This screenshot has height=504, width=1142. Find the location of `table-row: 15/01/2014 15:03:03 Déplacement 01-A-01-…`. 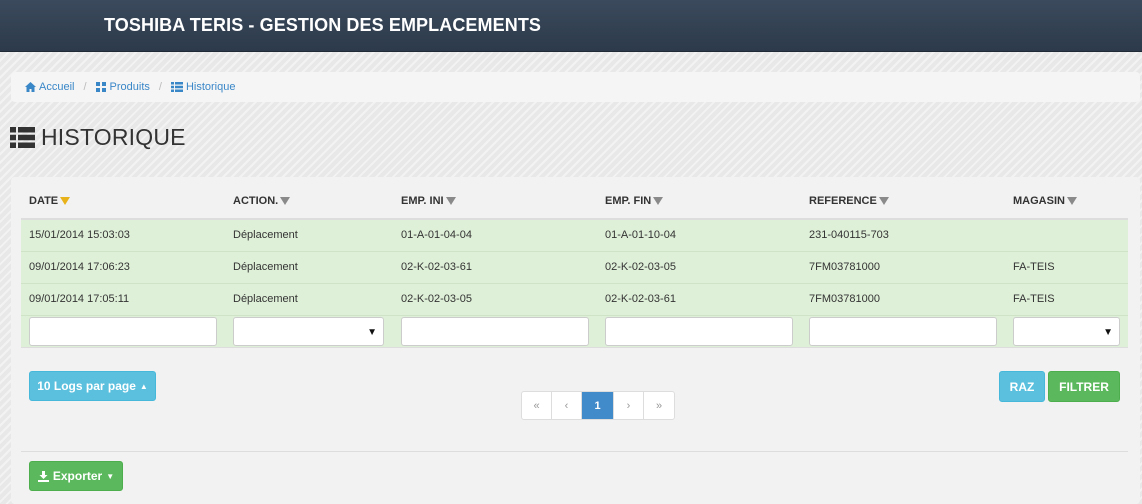

table-row: 15/01/2014 15:03:03 Déplacement 01-A-01-… is located at coordinates (574, 234).